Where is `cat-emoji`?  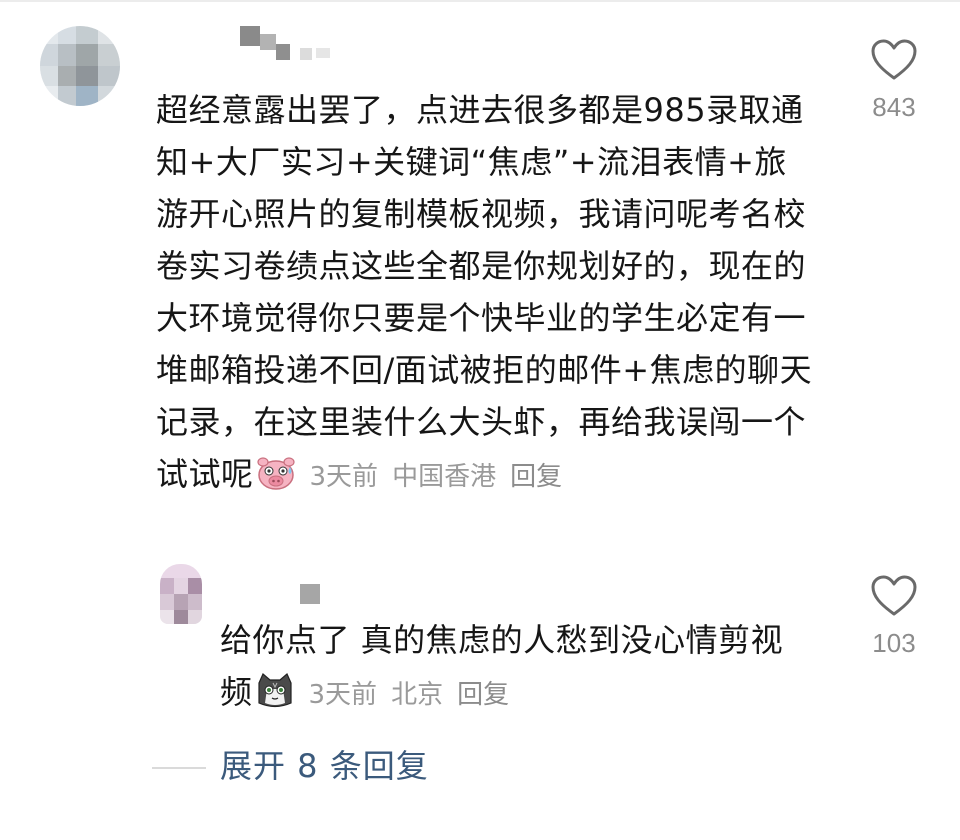
cat-emoji is located at coordinates (275, 698).